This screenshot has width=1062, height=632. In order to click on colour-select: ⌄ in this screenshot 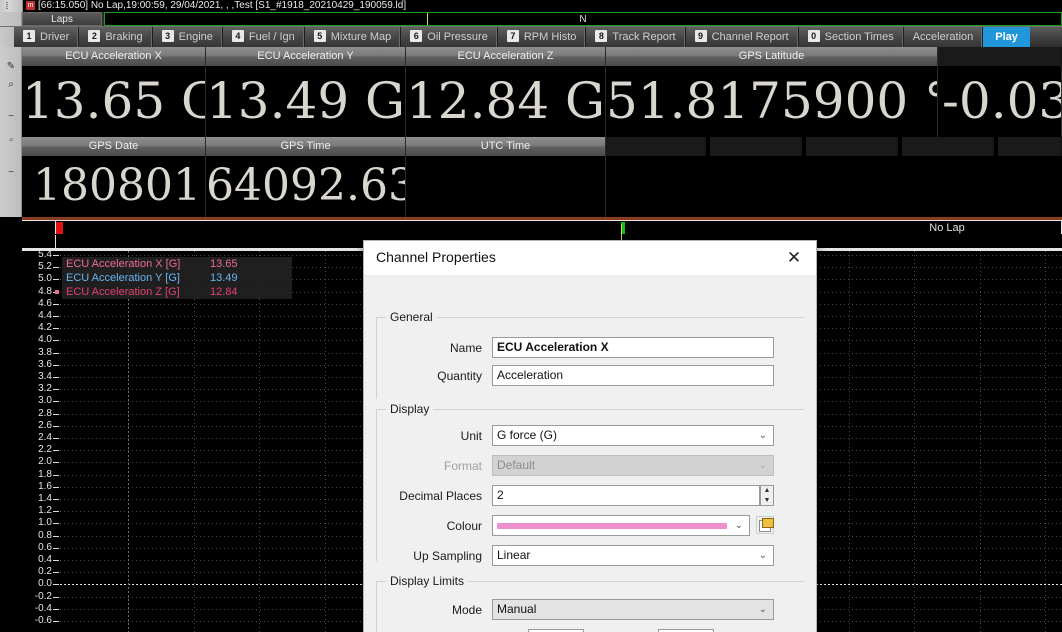, I will do `click(621, 525)`.